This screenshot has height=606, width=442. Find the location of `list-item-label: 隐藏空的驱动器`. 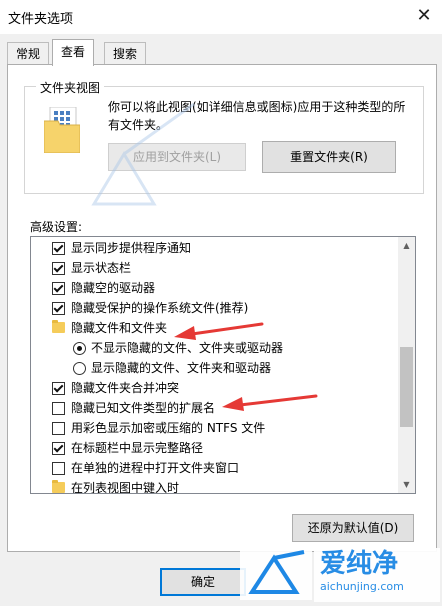

list-item-label: 隐藏空的驱动器 is located at coordinates (113, 288).